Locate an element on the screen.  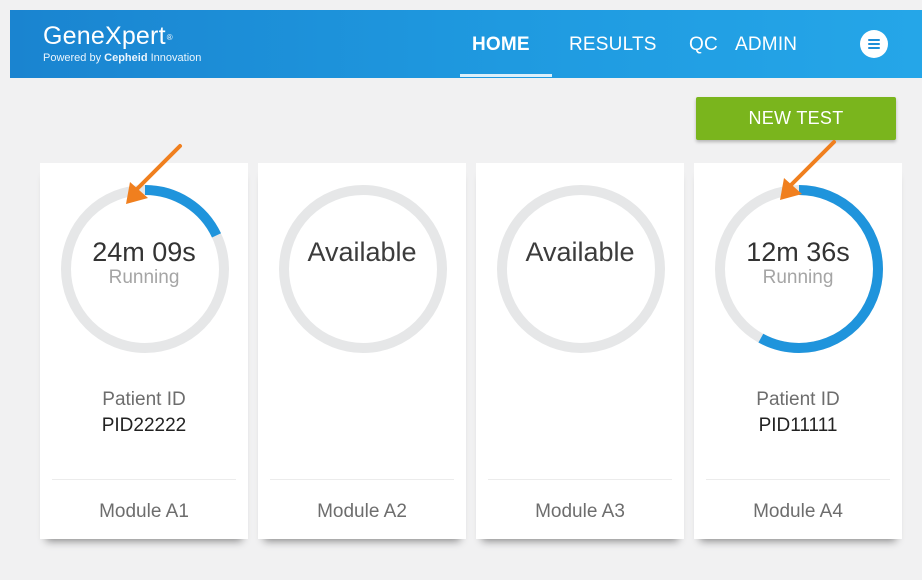
brand-tagline: Powered by Cepheid Innovation is located at coordinates (122, 58).